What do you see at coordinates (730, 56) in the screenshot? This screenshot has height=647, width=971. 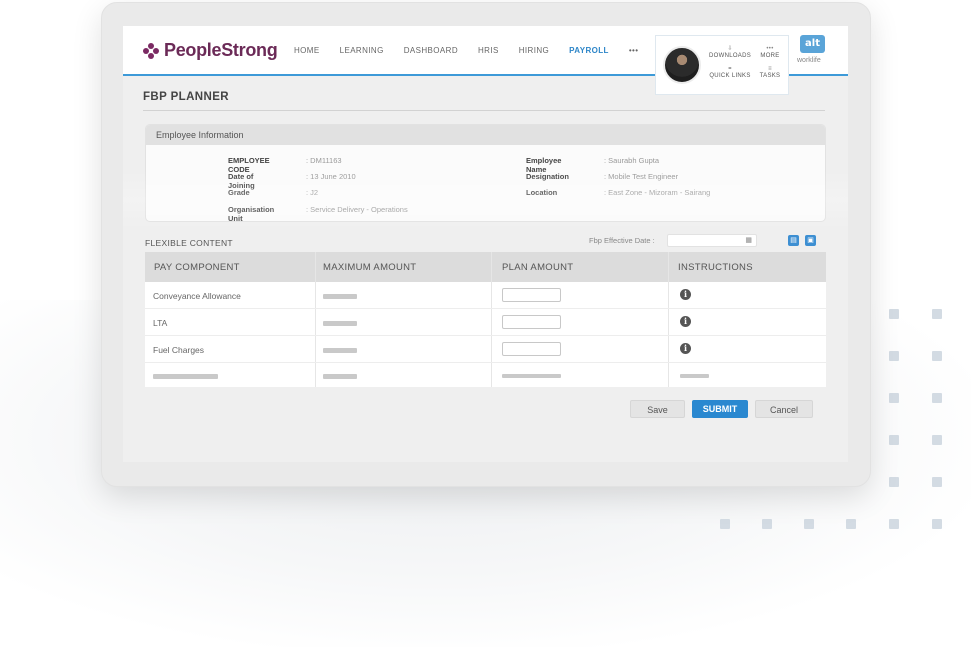 I see `downloads-label: DOWNLOADS` at bounding box center [730, 56].